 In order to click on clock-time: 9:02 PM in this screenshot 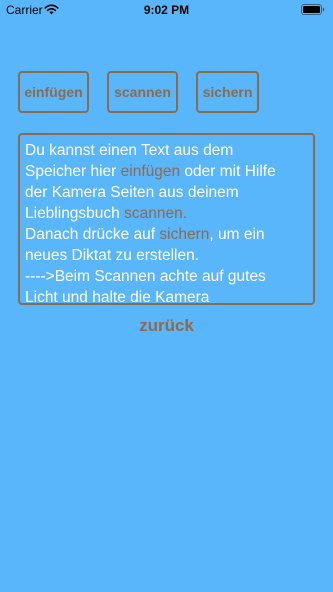, I will do `click(166, 10)`.